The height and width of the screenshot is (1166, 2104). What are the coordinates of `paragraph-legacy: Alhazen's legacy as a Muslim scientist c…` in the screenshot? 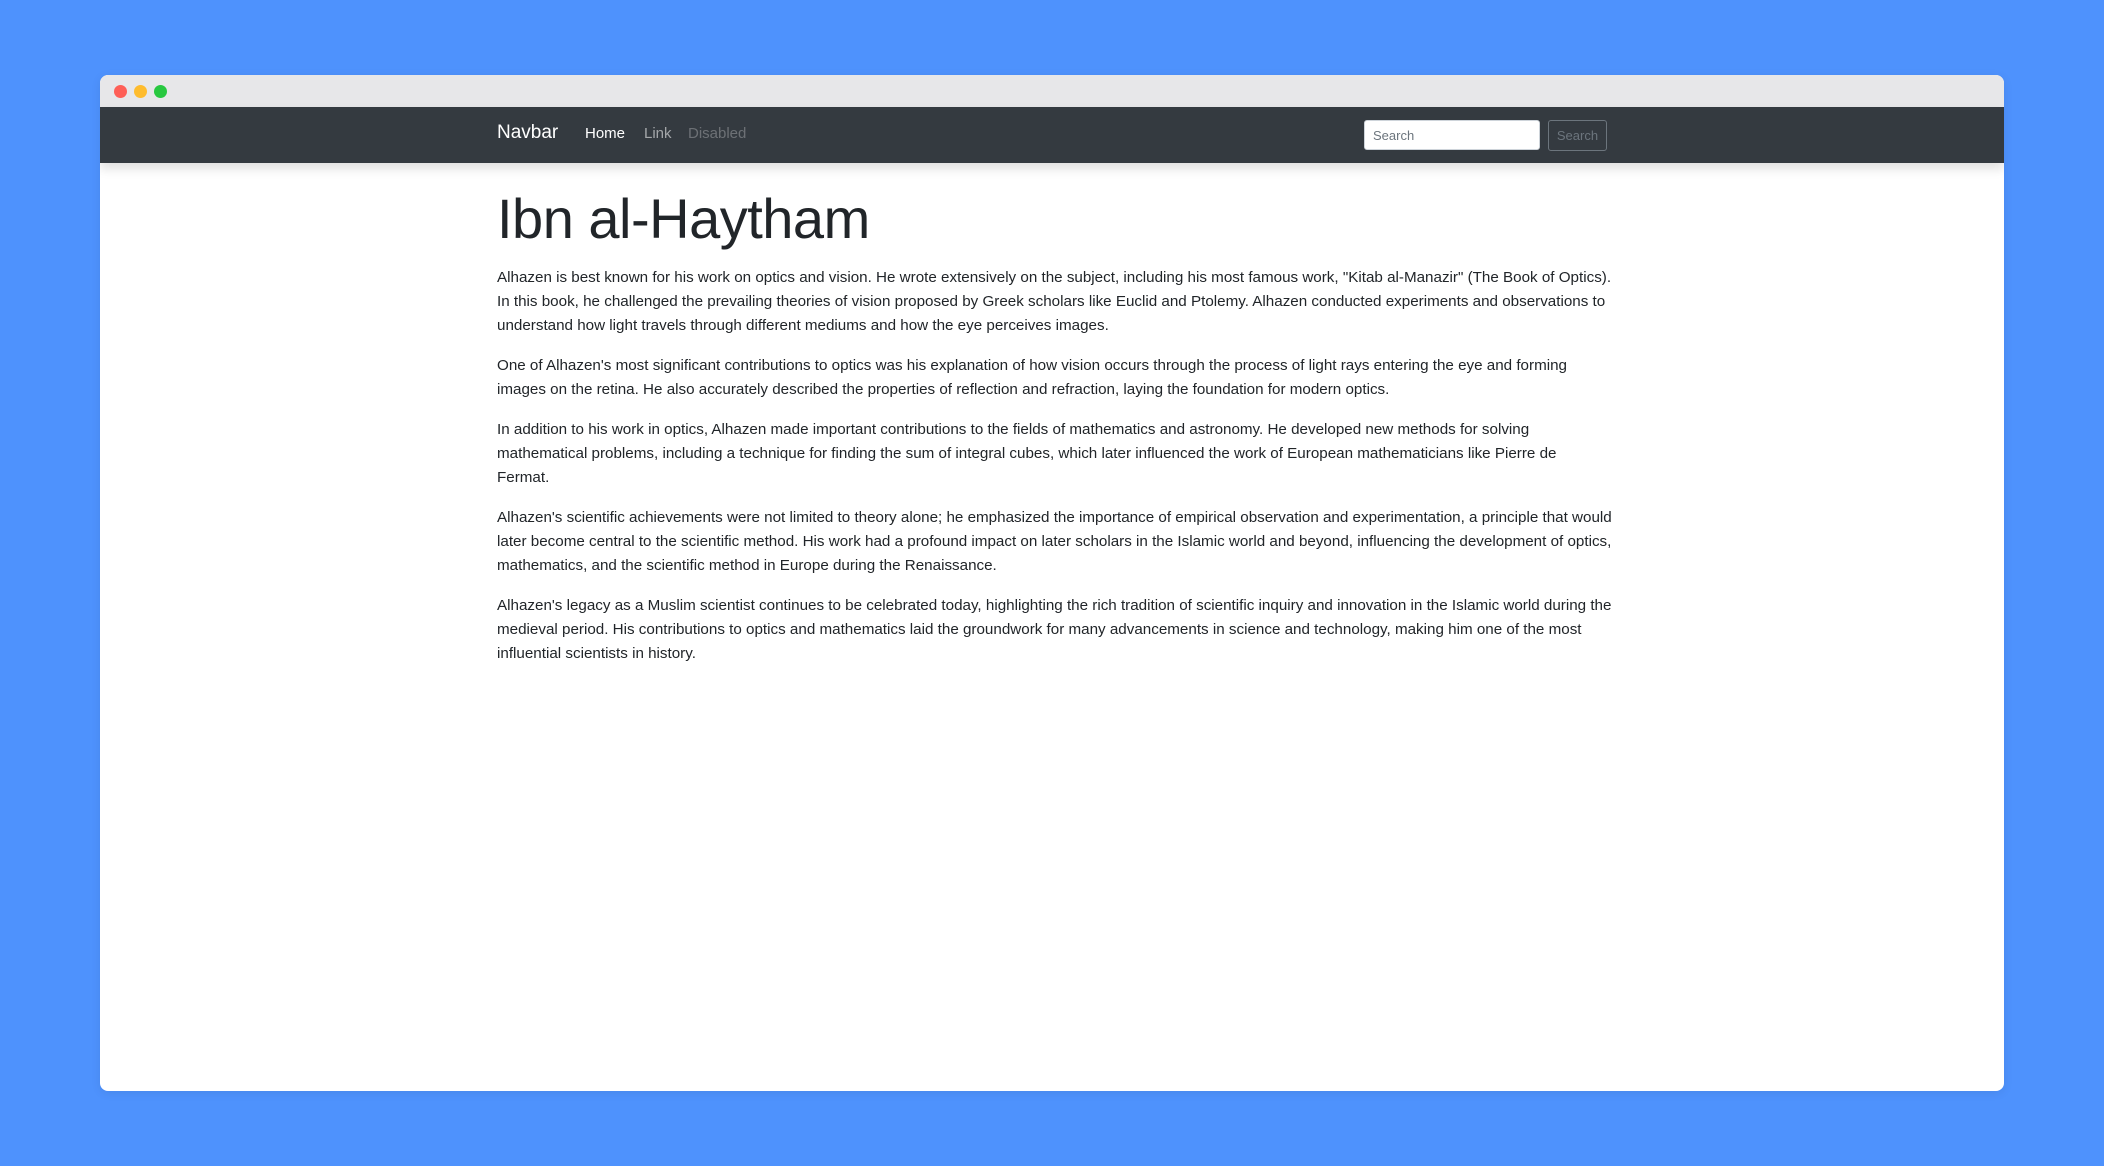 It's located at (1054, 630).